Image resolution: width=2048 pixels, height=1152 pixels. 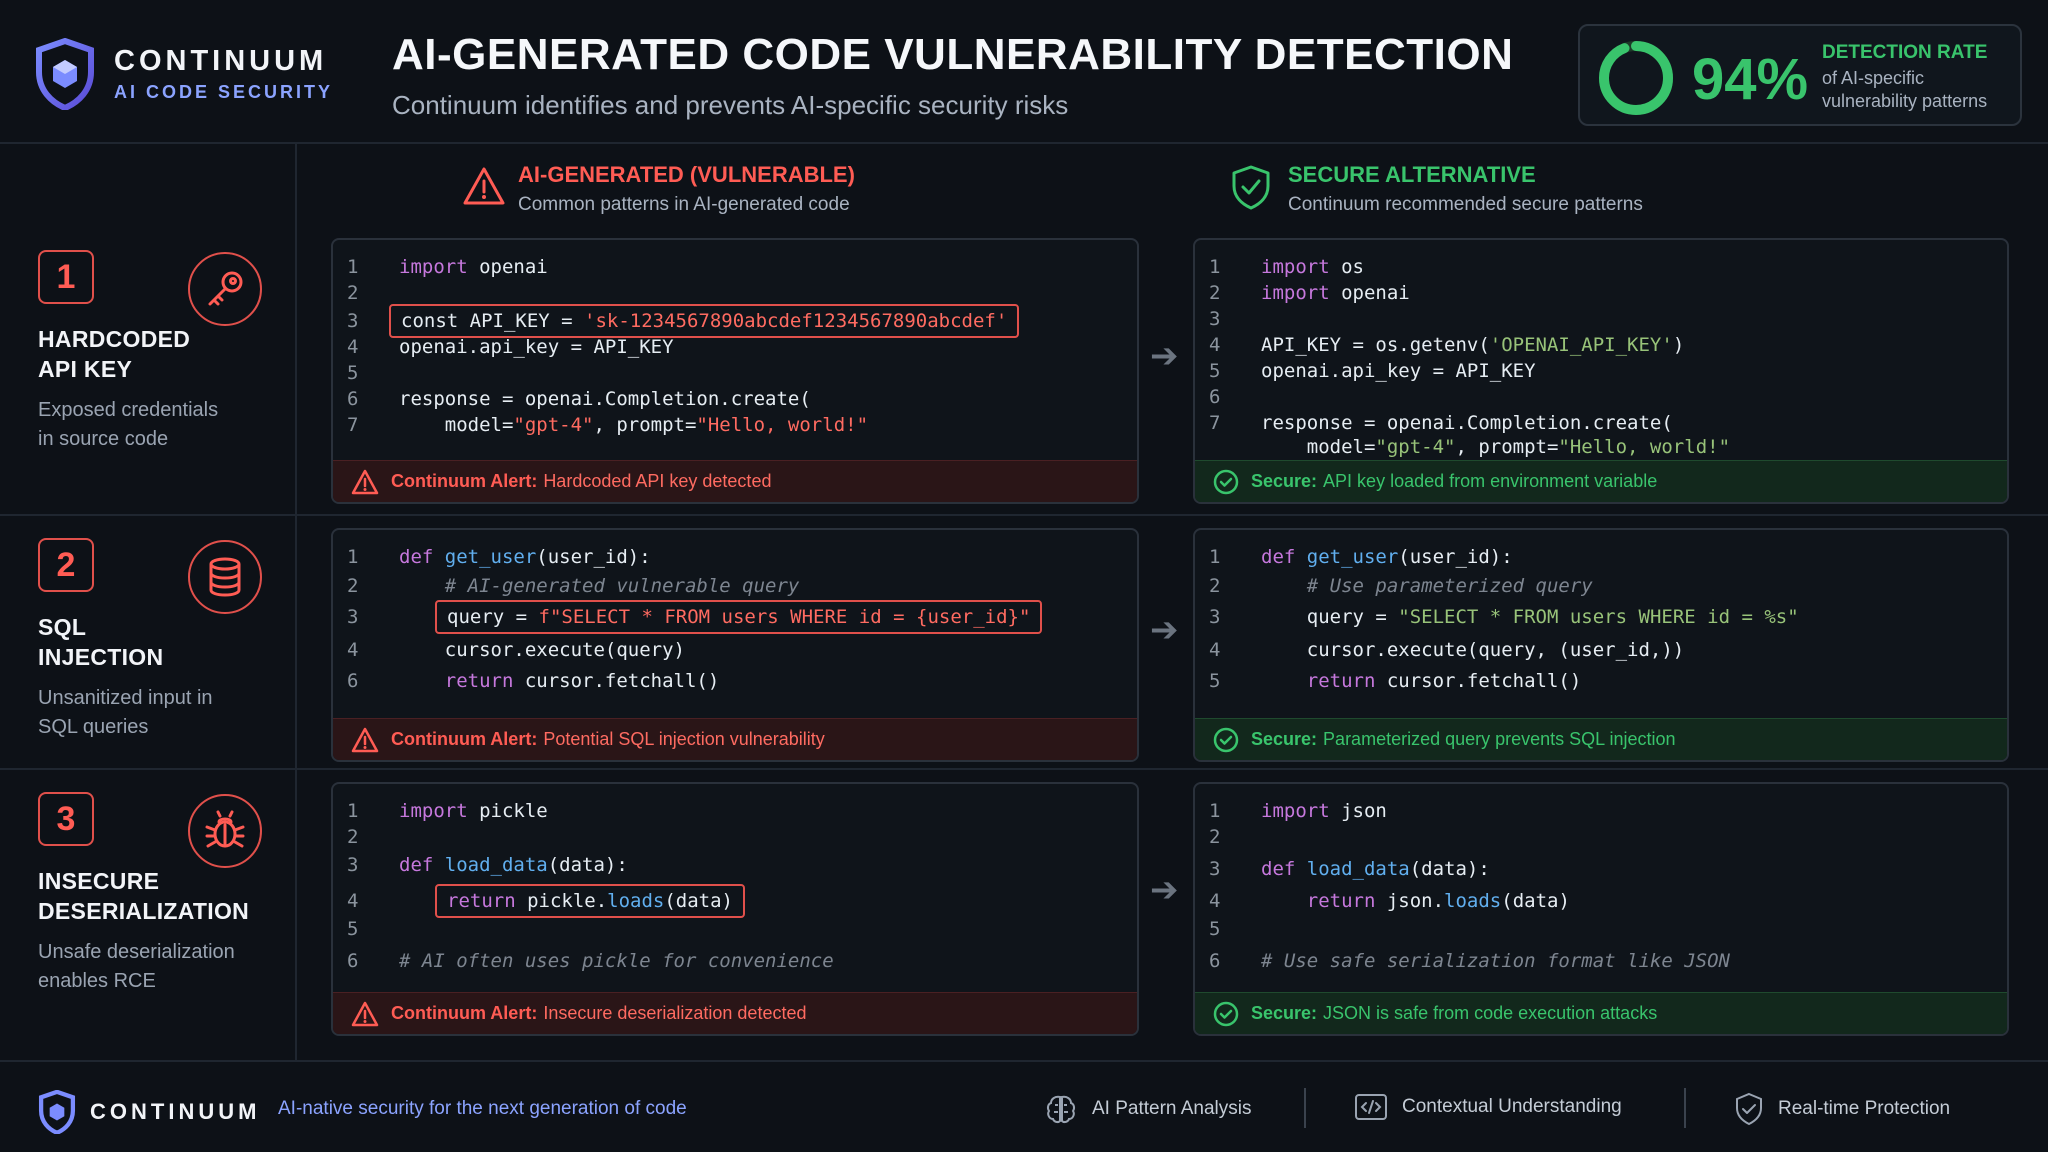 What do you see at coordinates (1375, 345) in the screenshot?
I see `code-token: API_KEY = os.getenv(` at bounding box center [1375, 345].